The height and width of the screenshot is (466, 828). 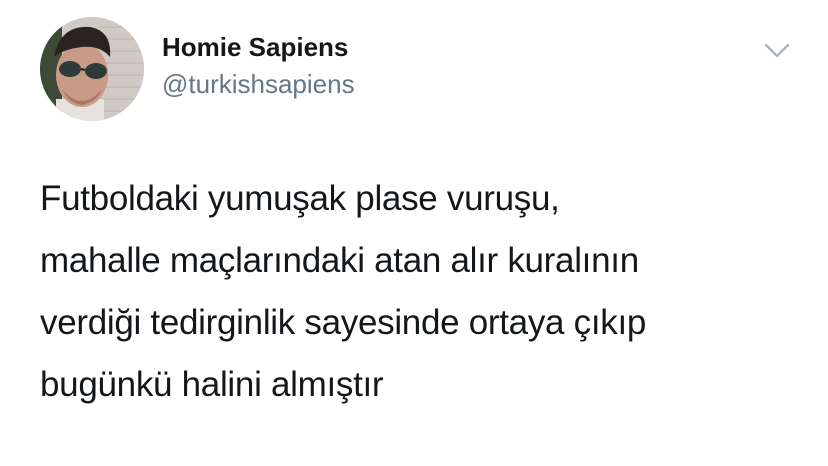 I want to click on author-avatar, so click(x=92, y=69).